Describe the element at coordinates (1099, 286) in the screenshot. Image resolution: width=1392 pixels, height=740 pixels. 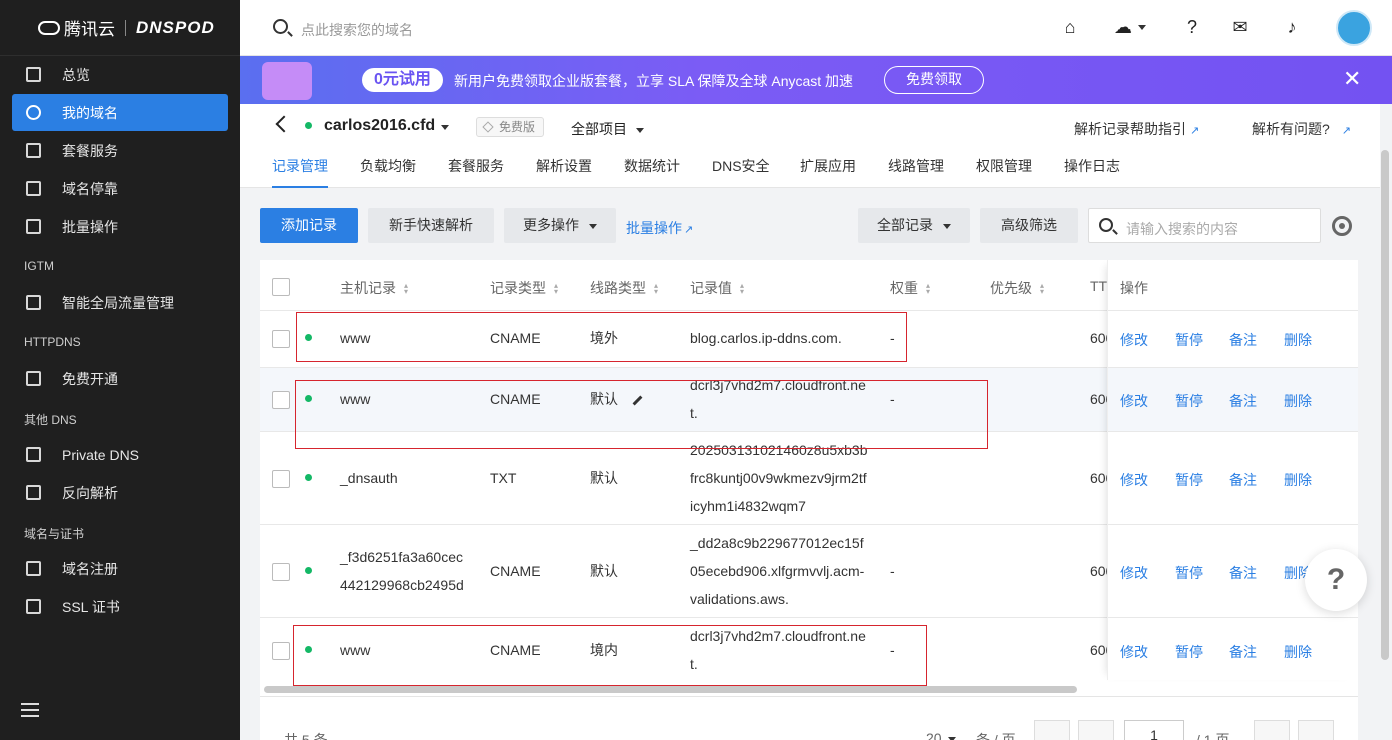
I see `column-header-ttl: TTL` at that location.